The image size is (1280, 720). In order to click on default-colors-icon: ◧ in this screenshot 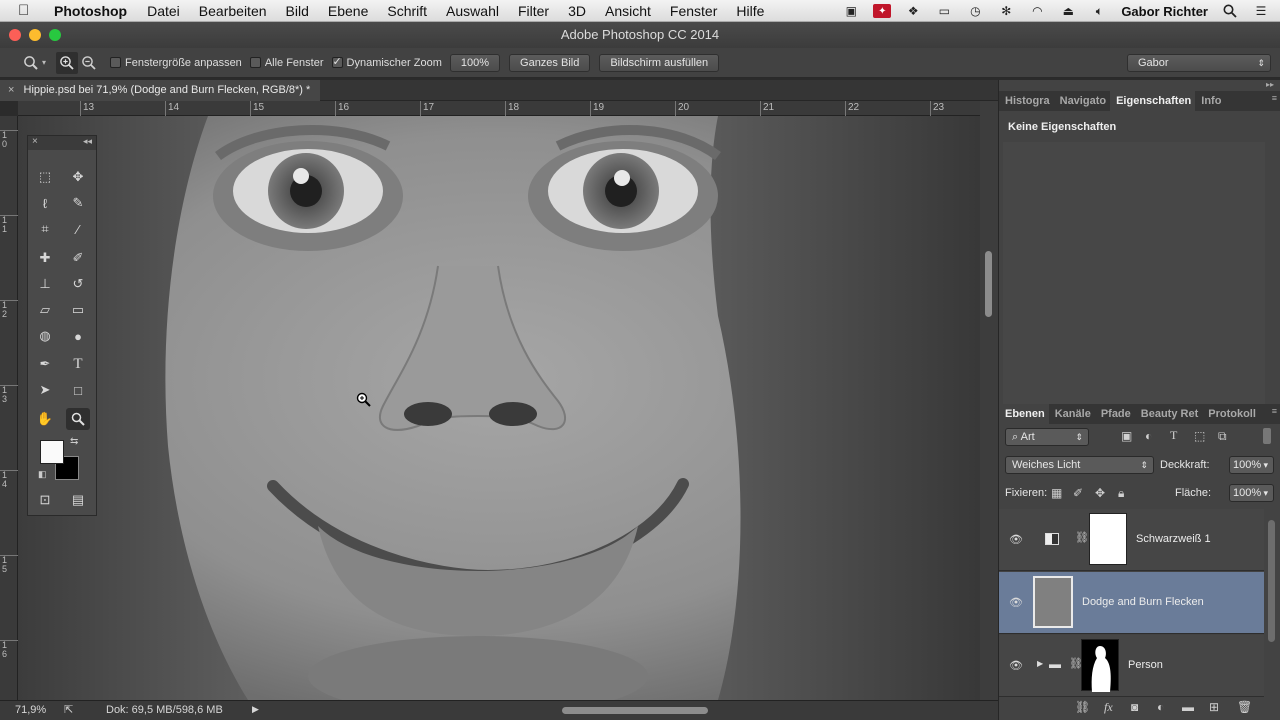, I will do `click(42, 474)`.